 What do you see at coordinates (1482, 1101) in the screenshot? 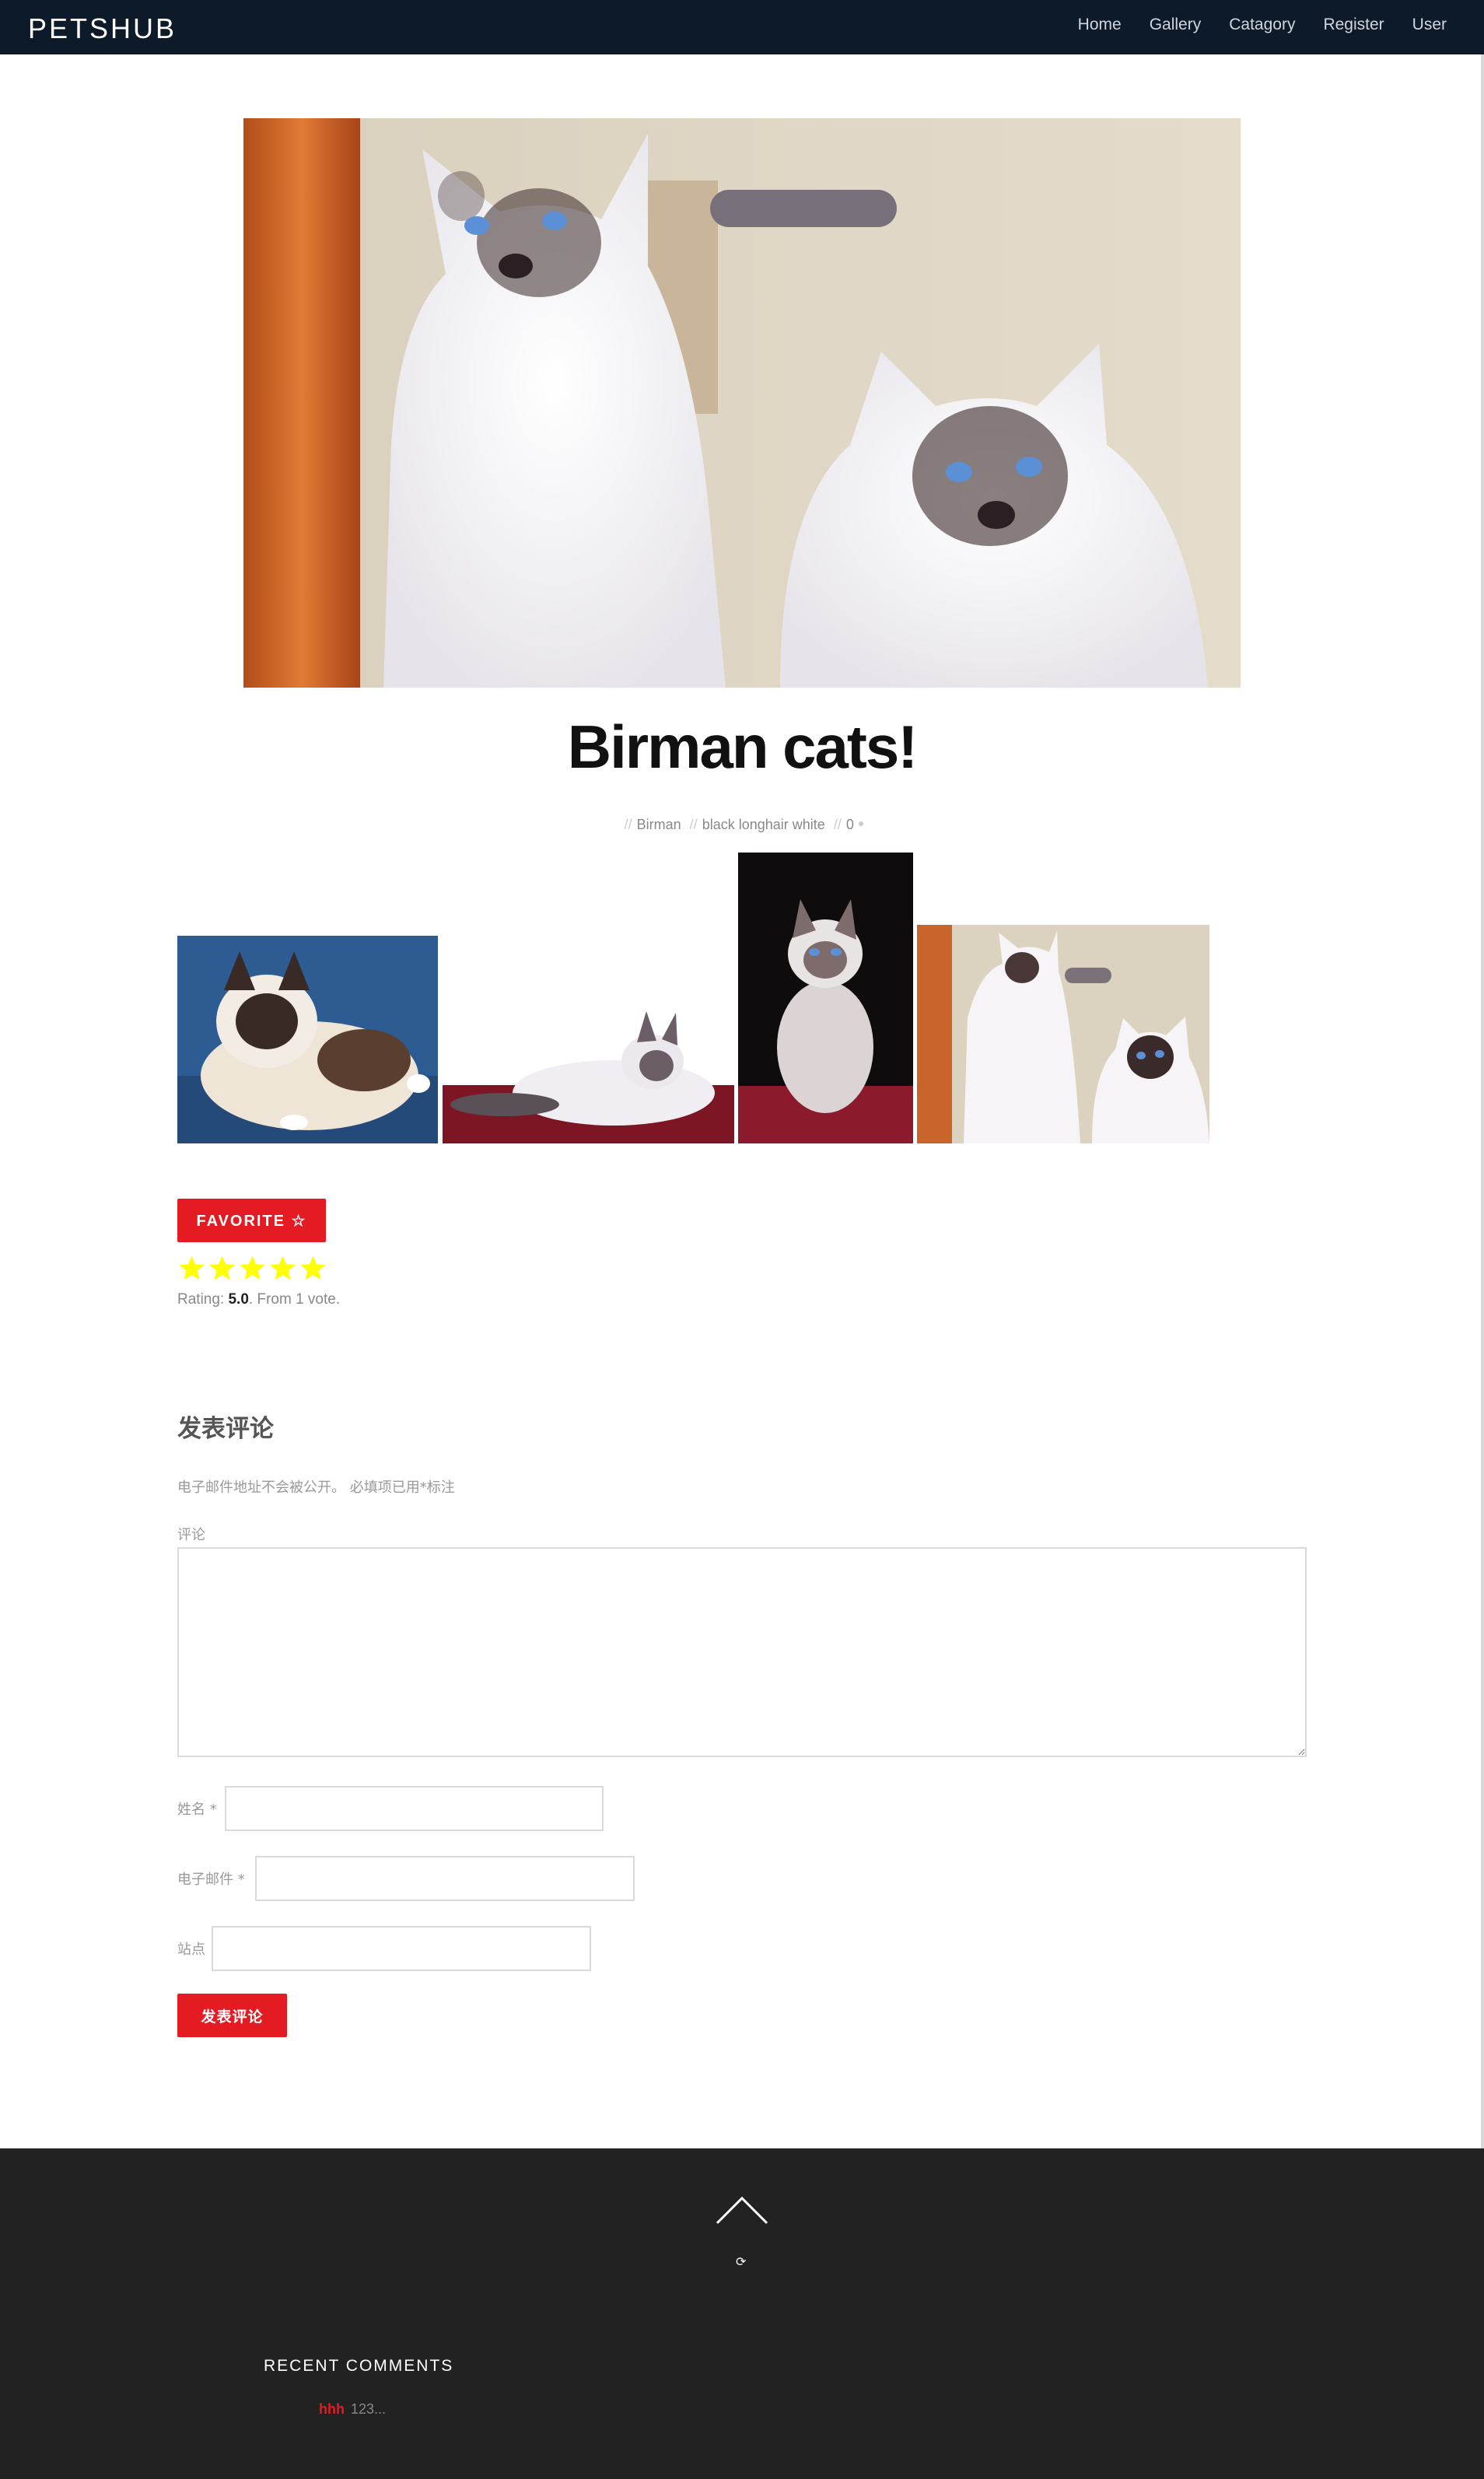
I see `scrollbar-track` at bounding box center [1482, 1101].